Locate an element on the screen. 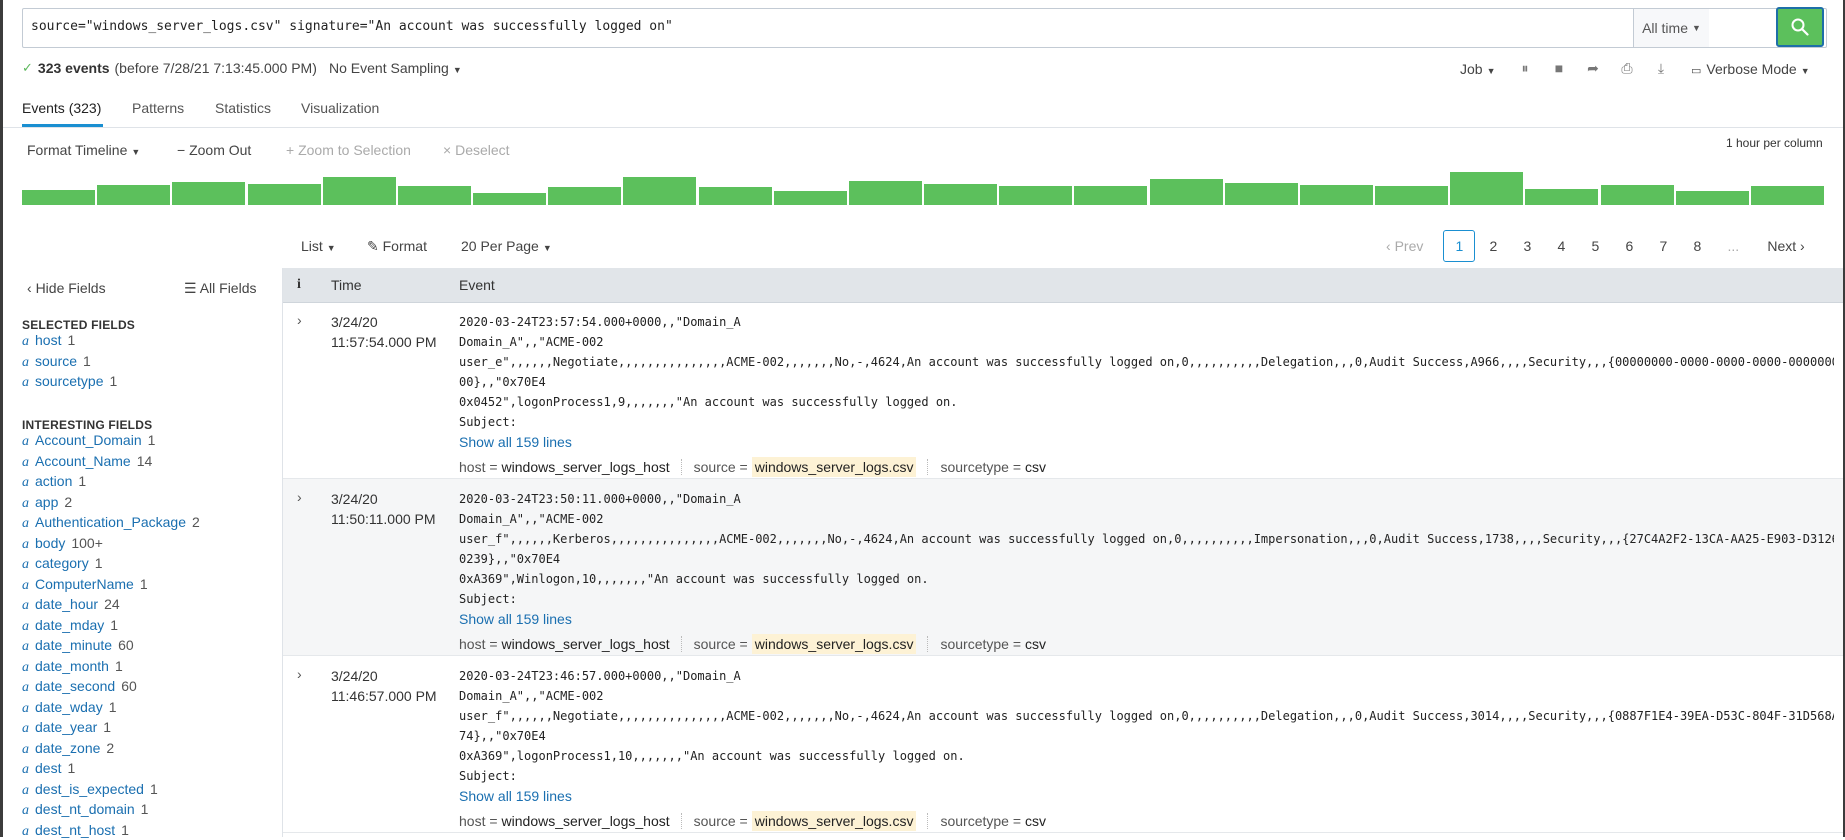 The height and width of the screenshot is (840, 1845). page-4: 4 is located at coordinates (1561, 246).